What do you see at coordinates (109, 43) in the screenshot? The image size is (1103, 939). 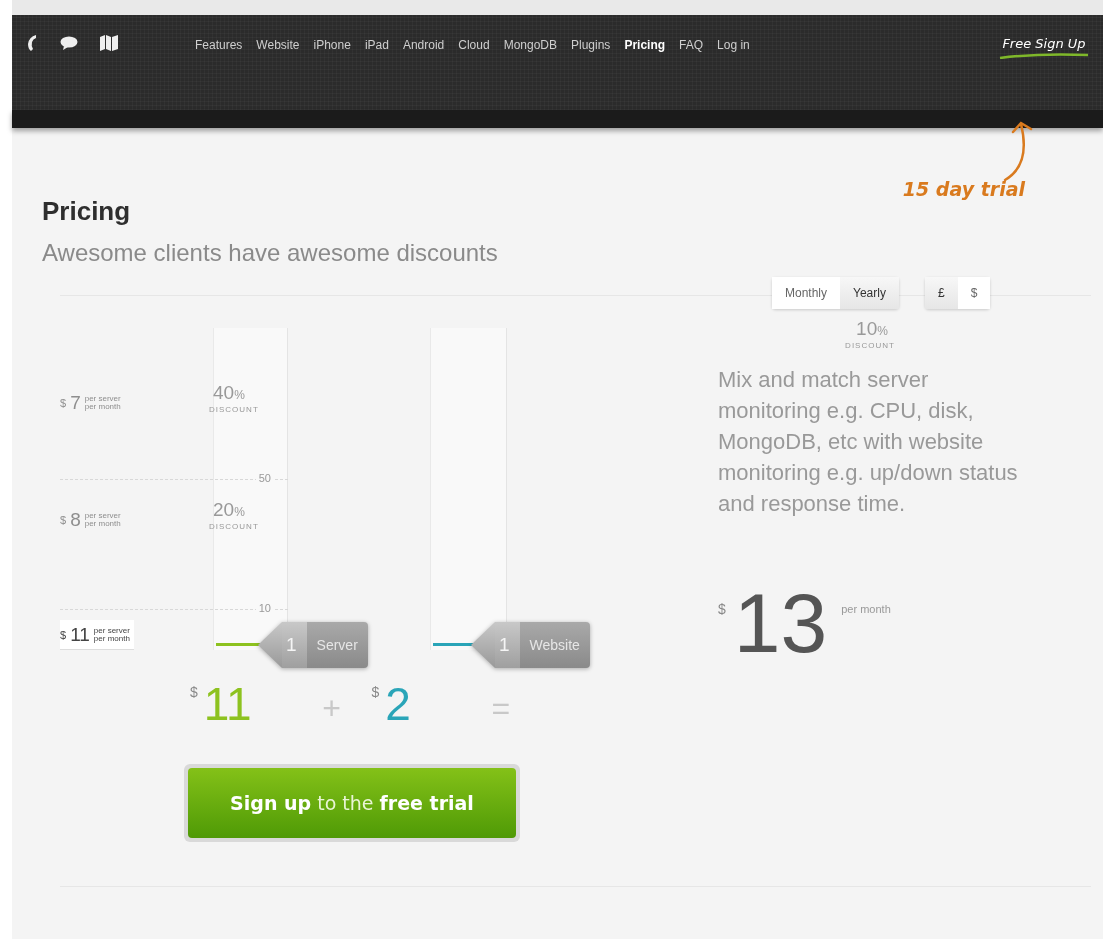 I see `map-icon` at bounding box center [109, 43].